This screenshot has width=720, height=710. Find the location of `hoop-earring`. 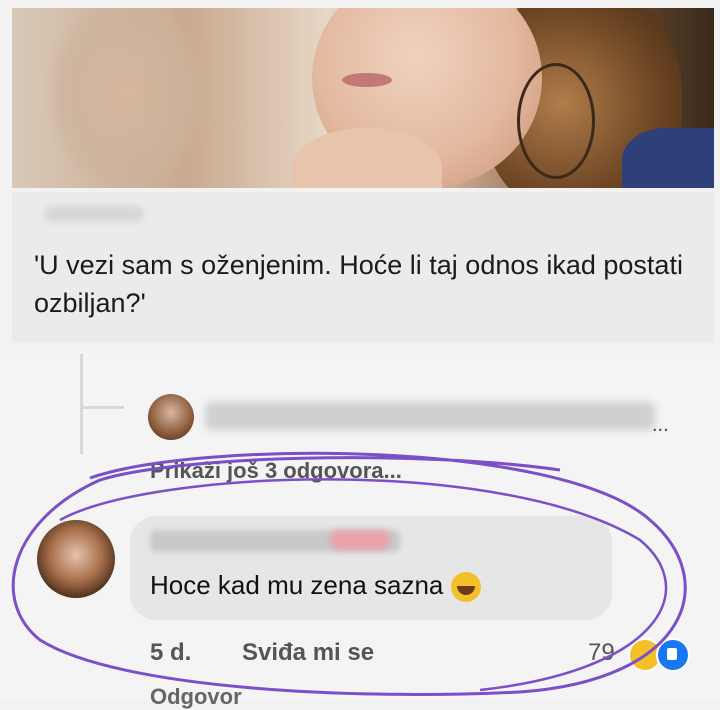

hoop-earring is located at coordinates (556, 121).